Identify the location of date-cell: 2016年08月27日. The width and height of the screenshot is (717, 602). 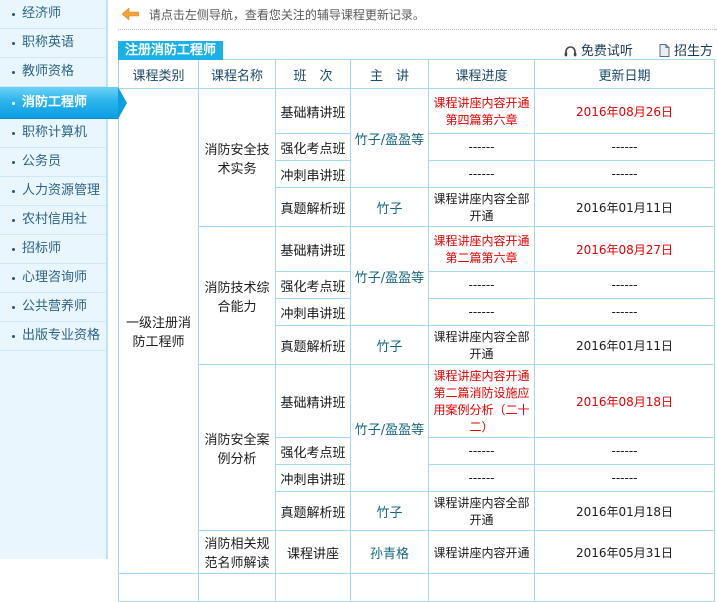
(624, 249).